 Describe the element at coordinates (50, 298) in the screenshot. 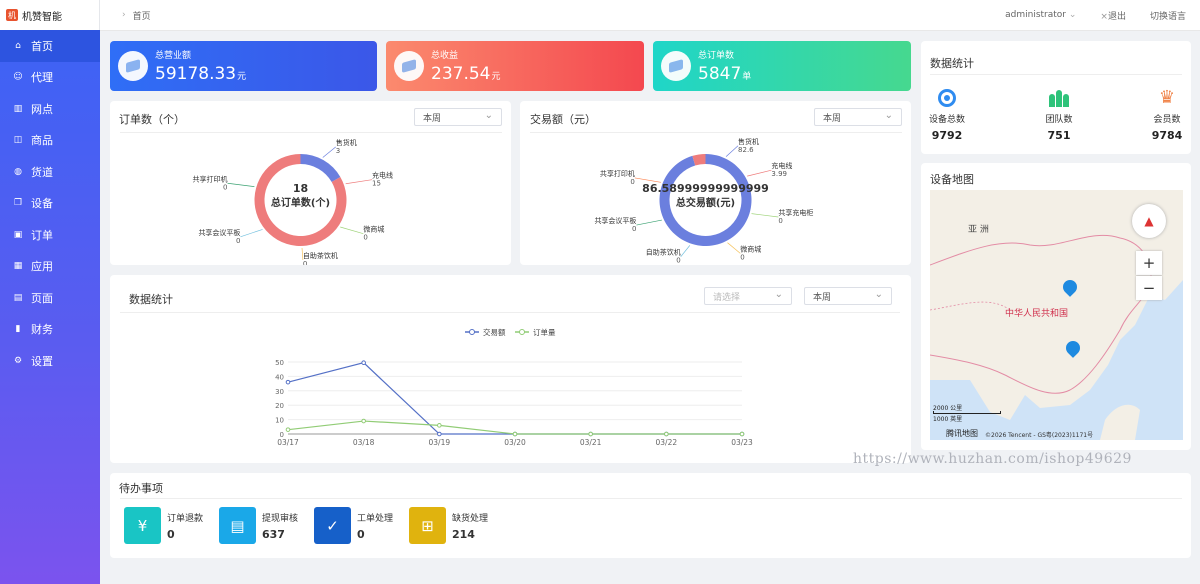

I see `sidebar-item-8: ▤ 页面` at that location.